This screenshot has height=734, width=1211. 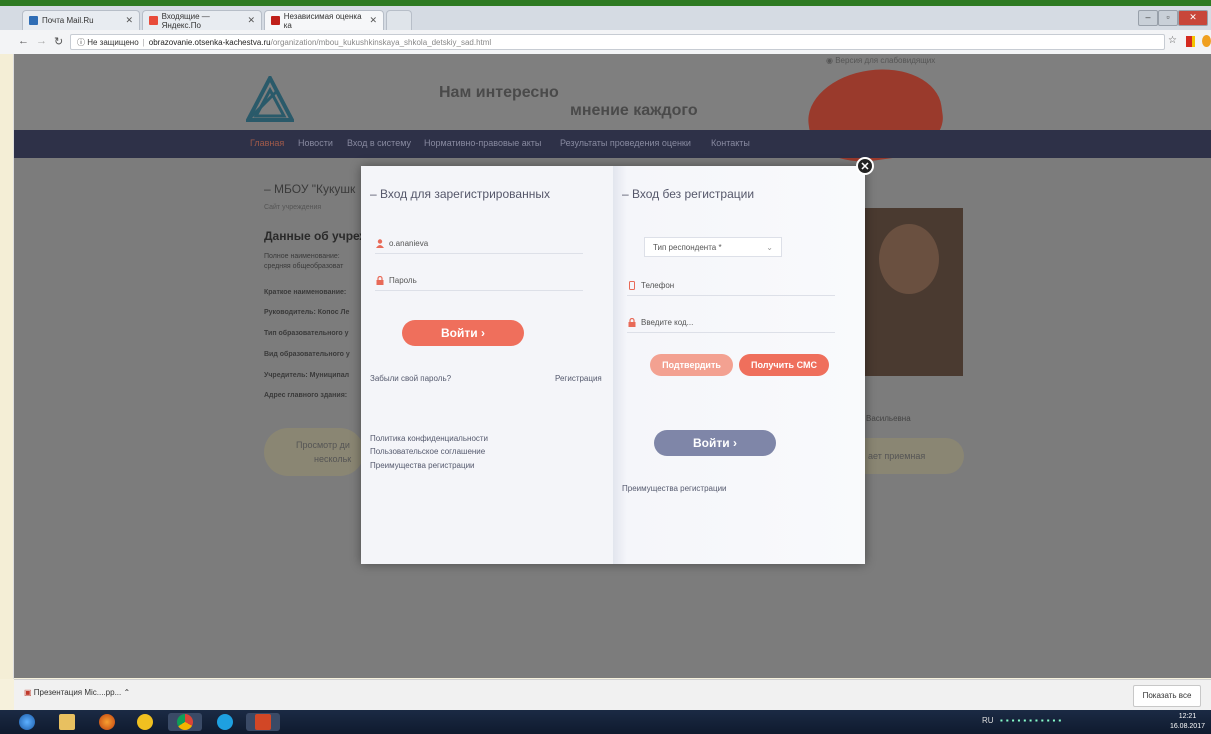 I want to click on tab-label: Входящие — Яндекс.По, so click(x=185, y=20).